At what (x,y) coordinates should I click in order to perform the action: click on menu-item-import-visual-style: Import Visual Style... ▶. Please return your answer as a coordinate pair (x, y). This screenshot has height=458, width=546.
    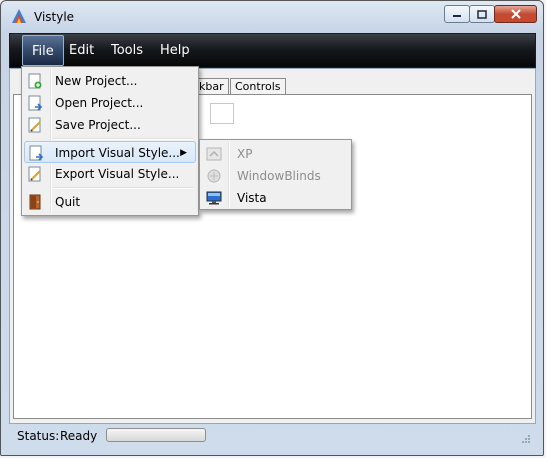
    Looking at the image, I should click on (110, 152).